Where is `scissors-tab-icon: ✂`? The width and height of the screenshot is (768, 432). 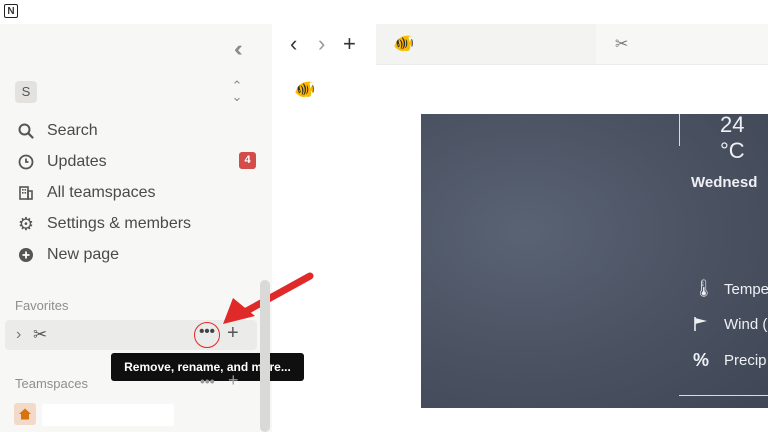 scissors-tab-icon: ✂ is located at coordinates (622, 44).